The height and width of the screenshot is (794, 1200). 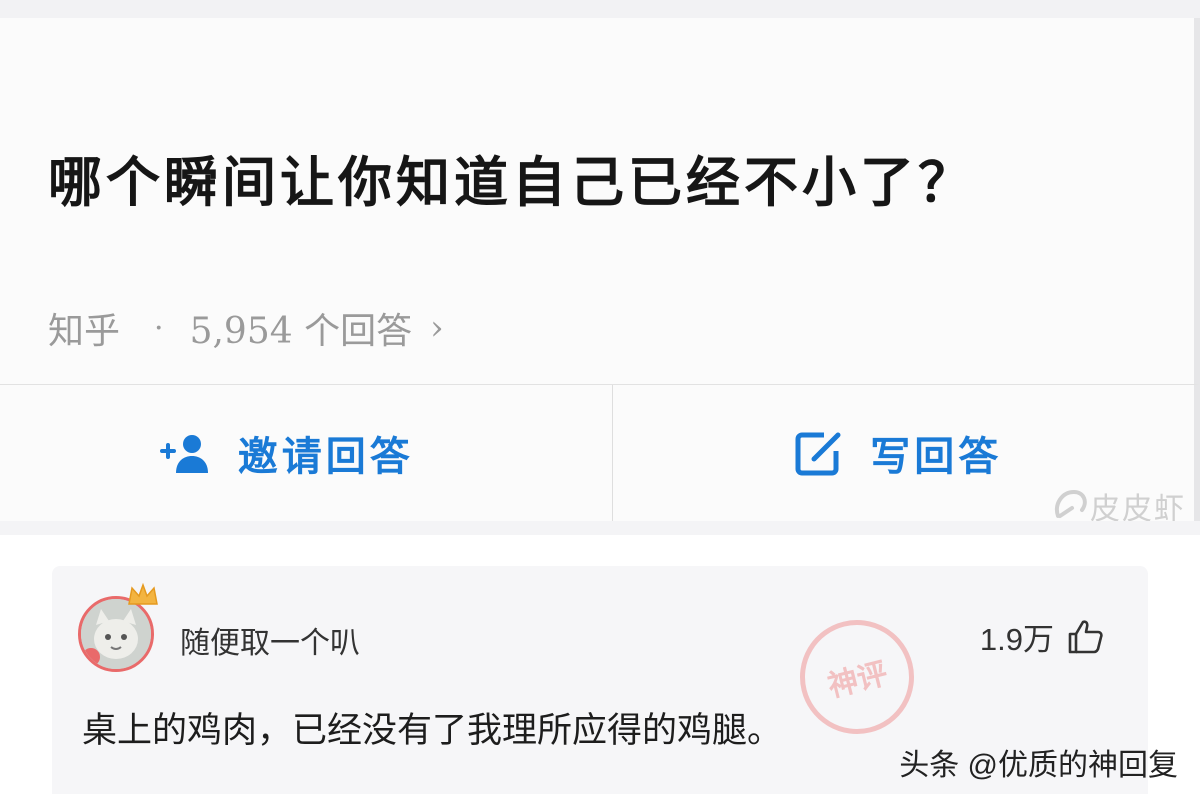 I want to click on question-title: 哪个瞬间让你知道自己已经不小了？, so click(x=598, y=177).